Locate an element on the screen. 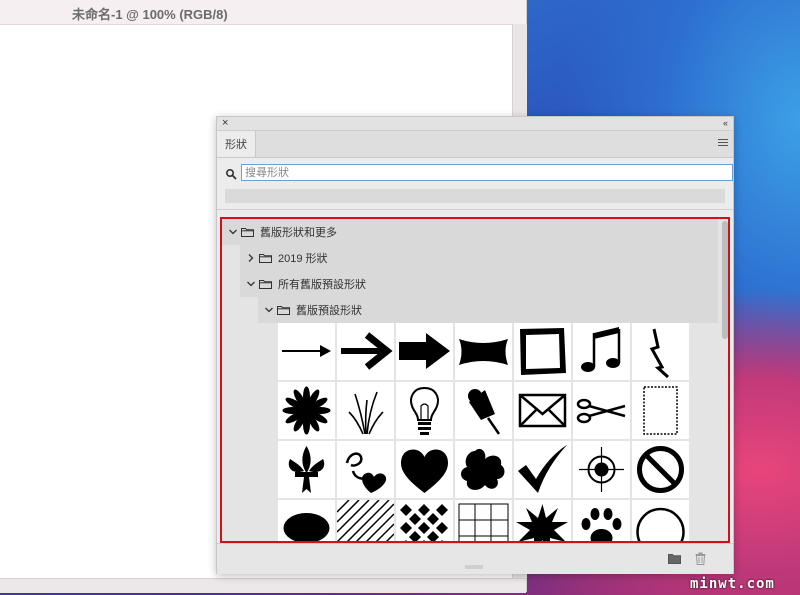 This screenshot has width=800, height=595. thin-arrow-icon is located at coordinates (306, 351).